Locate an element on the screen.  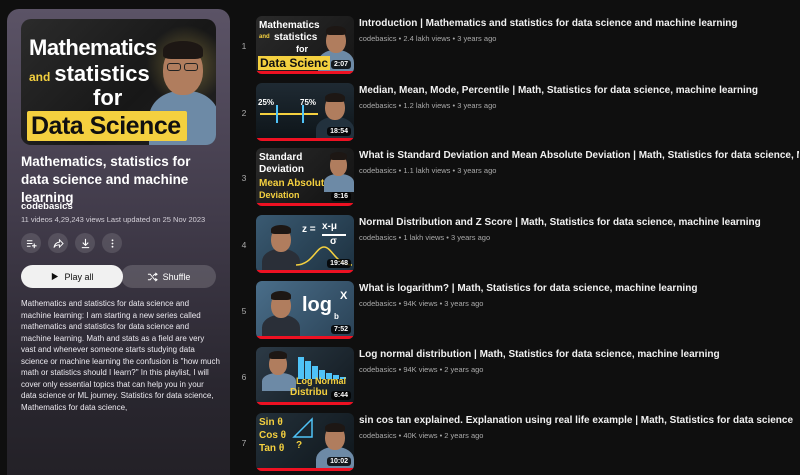
hero-line-2-small: and is located at coordinates (40, 77).